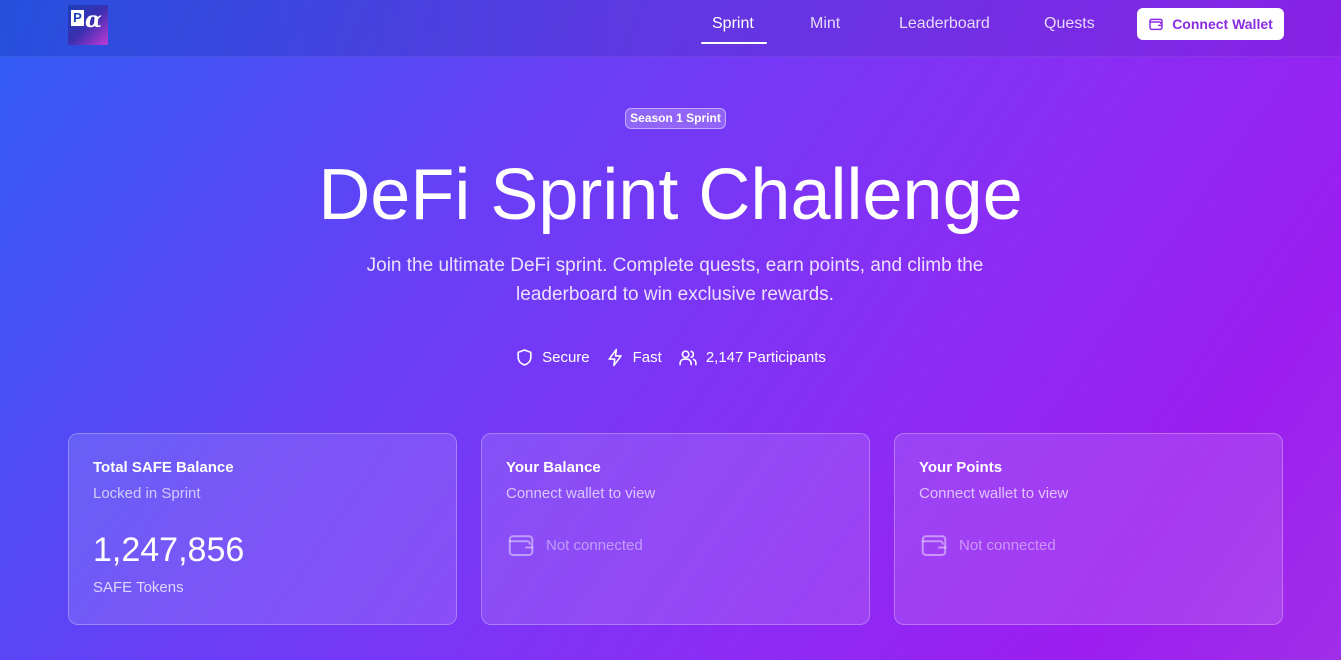  I want to click on card-title: Total SAFE Balance, so click(163, 467).